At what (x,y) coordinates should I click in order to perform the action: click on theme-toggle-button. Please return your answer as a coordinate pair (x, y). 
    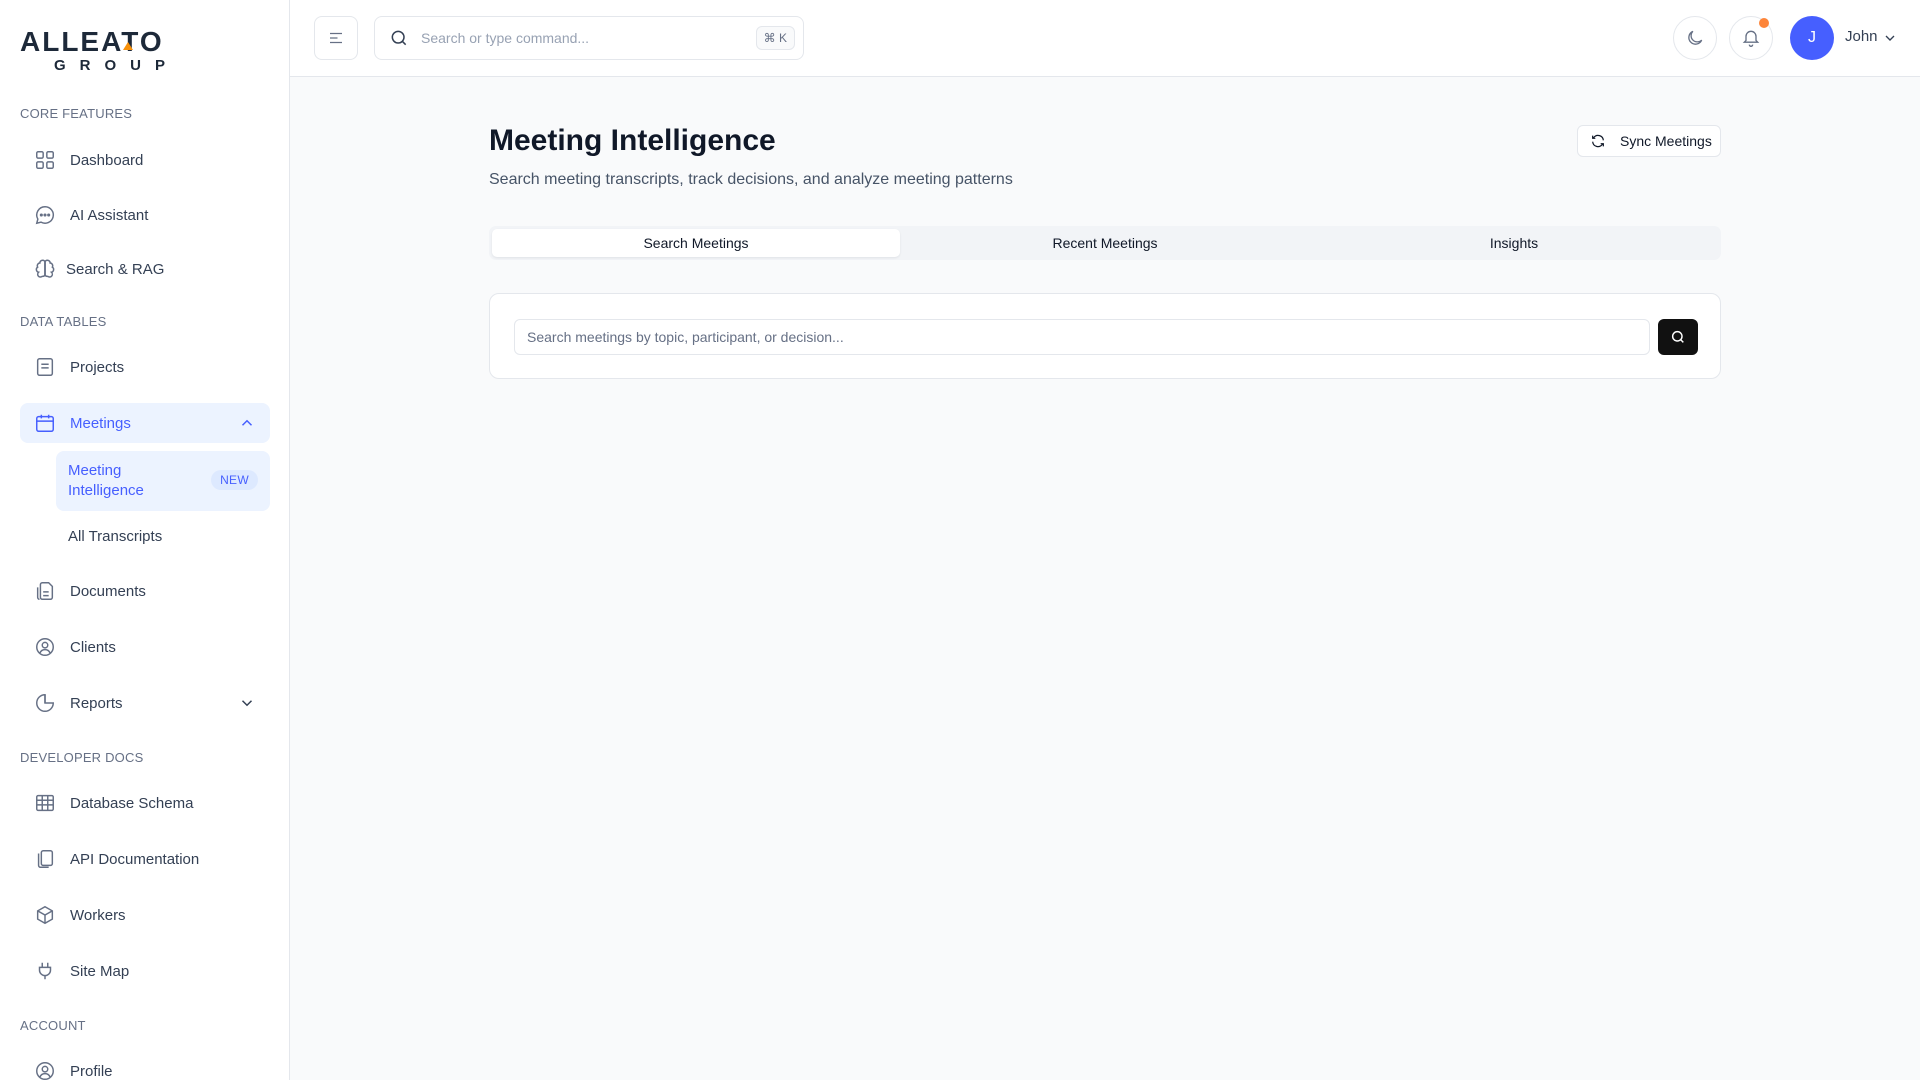
    Looking at the image, I should click on (1695, 38).